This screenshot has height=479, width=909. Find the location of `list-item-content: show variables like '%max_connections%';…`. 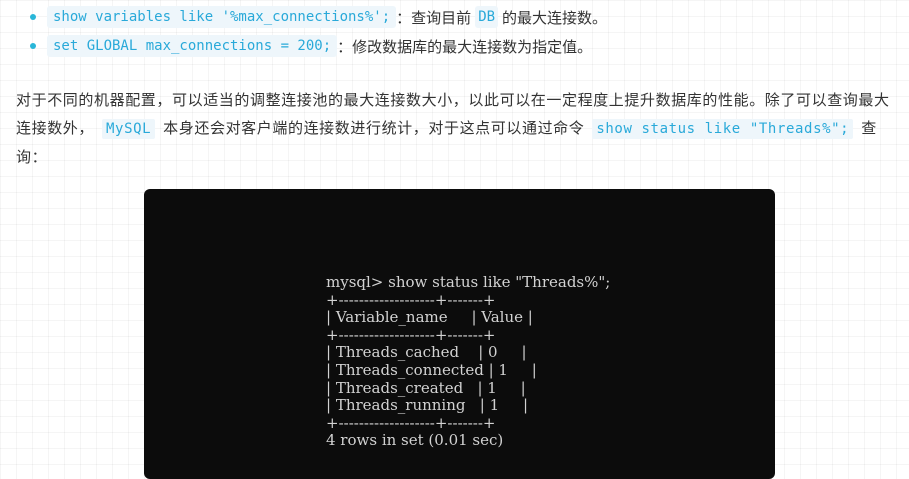

list-item-content: show variables like '%max_connections%';… is located at coordinates (327, 17).